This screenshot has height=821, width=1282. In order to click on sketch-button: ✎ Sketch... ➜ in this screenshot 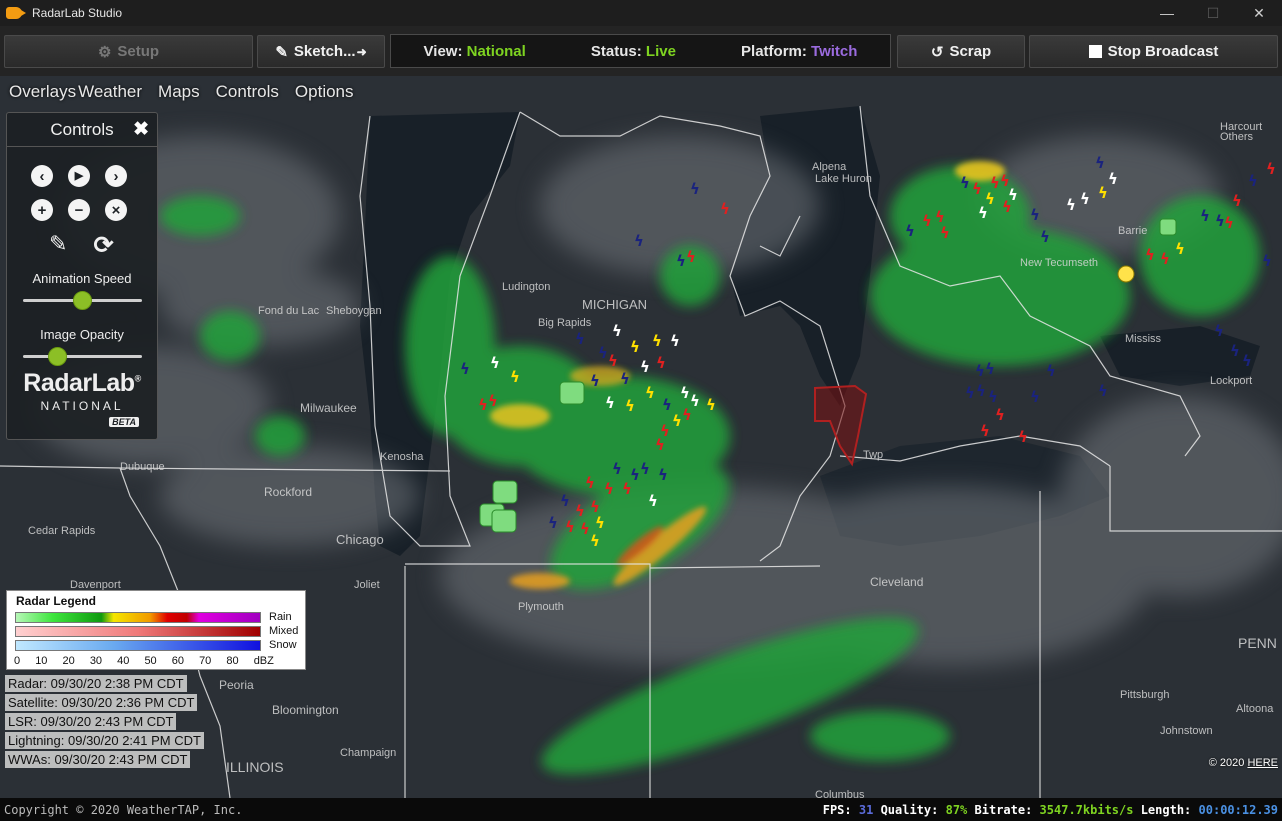, I will do `click(321, 51)`.